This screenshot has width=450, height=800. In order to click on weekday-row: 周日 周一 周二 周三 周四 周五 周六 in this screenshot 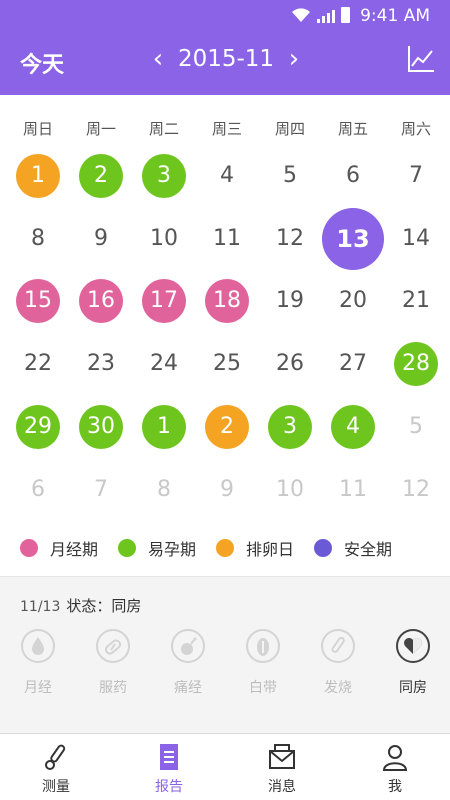, I will do `click(225, 128)`.